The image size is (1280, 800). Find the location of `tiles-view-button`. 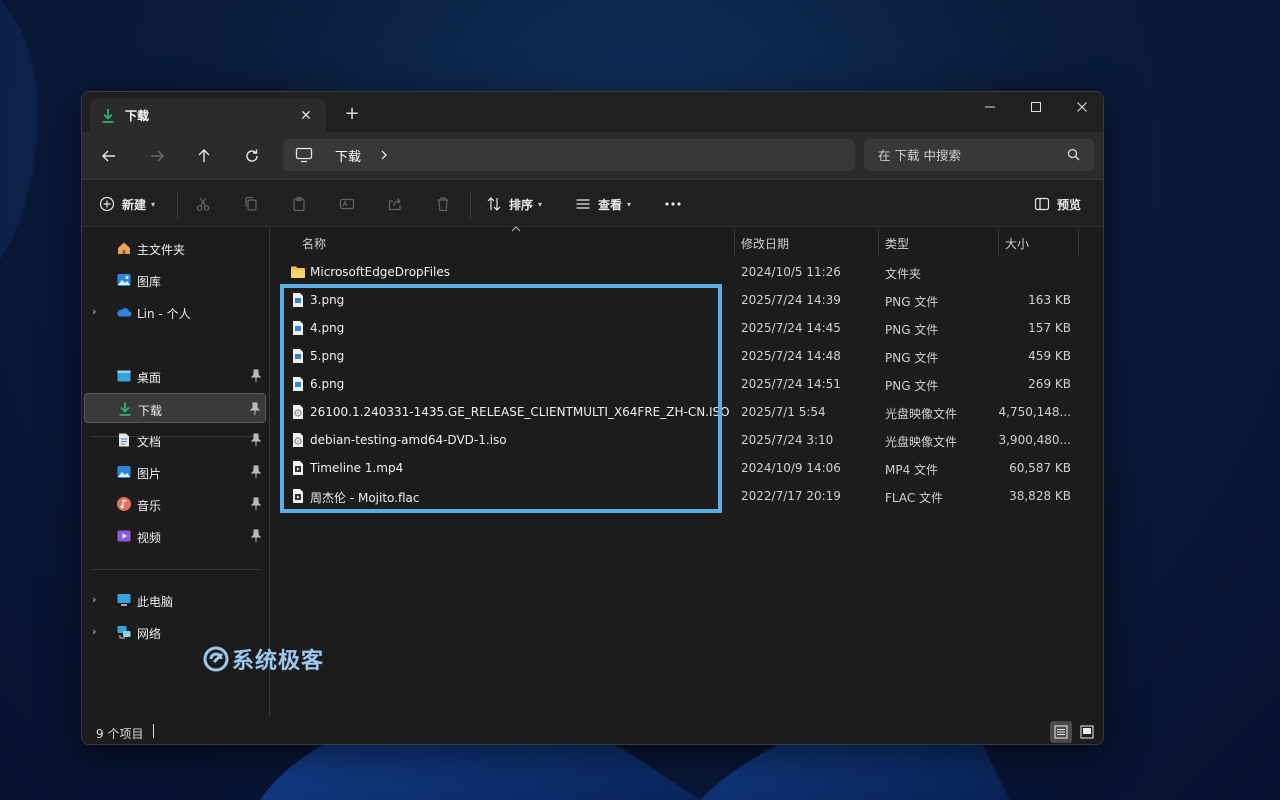

tiles-view-button is located at coordinates (1087, 732).